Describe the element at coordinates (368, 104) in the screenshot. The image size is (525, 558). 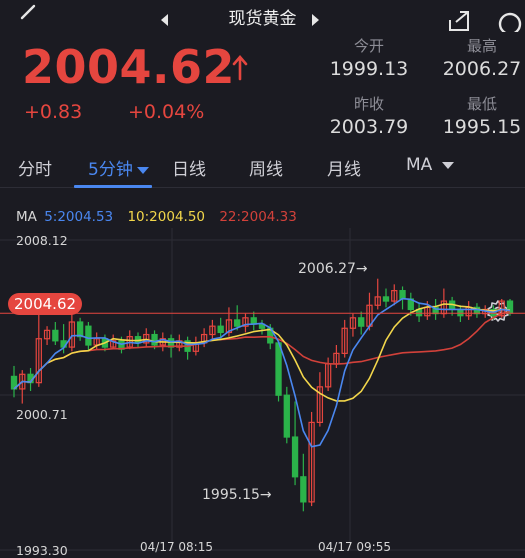
I see `prev-close-label: 昨收` at that location.